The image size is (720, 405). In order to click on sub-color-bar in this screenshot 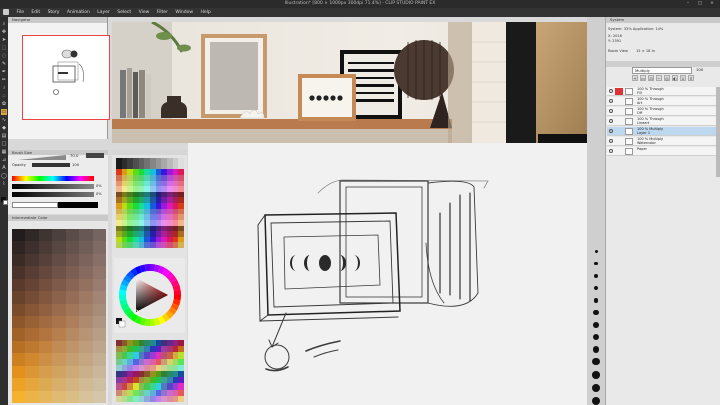, I will do `click(78, 205)`.